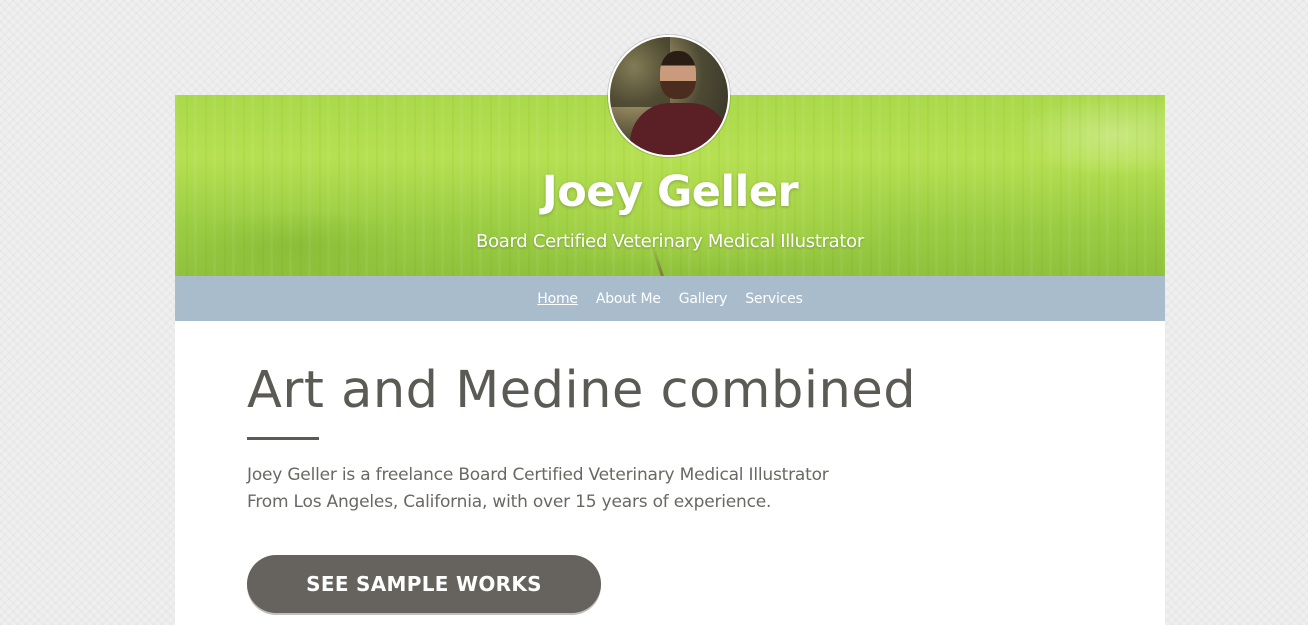 The height and width of the screenshot is (625, 1308). What do you see at coordinates (774, 299) in the screenshot?
I see `nav-item-services: Services` at bounding box center [774, 299].